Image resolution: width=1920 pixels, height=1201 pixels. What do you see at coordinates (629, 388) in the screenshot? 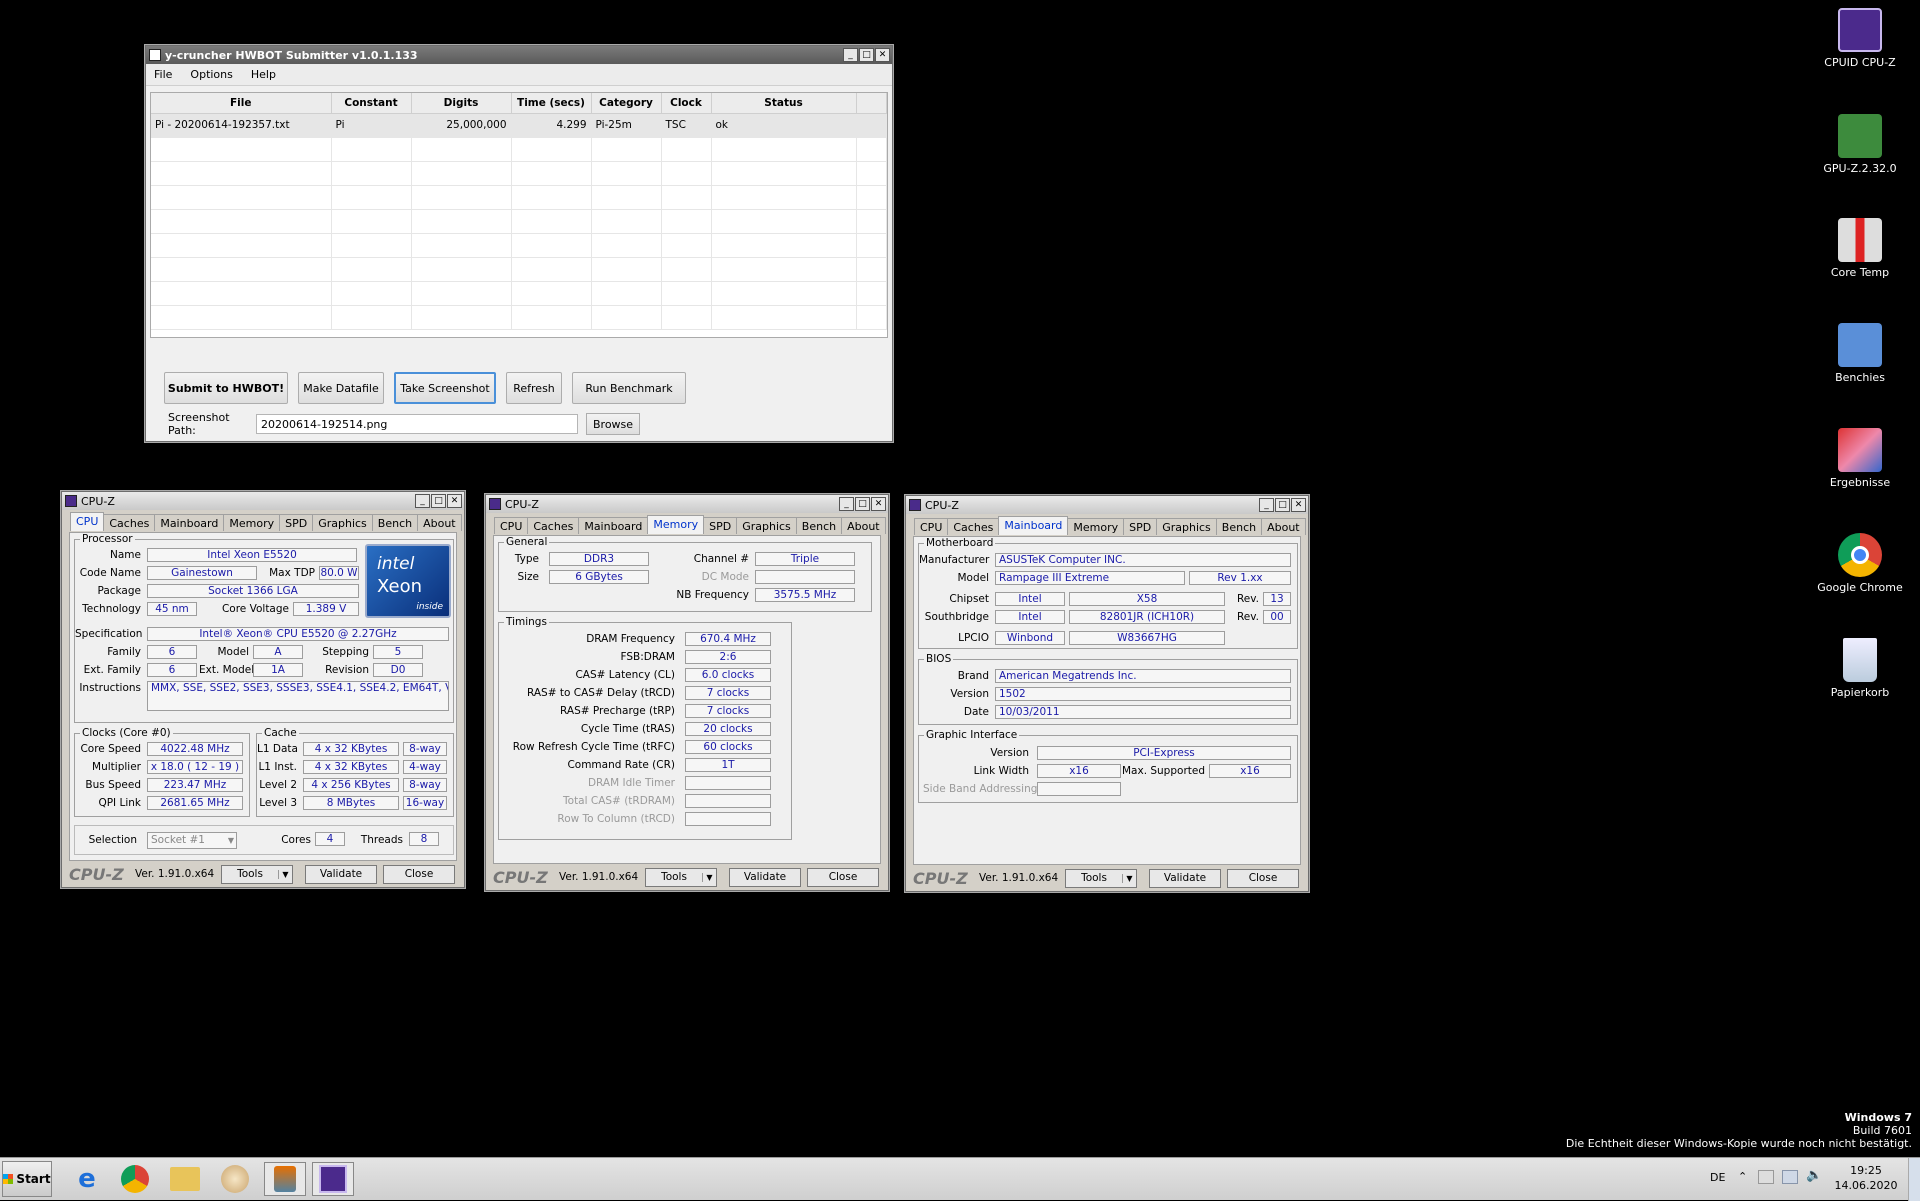
I see `run-benchmark-button: Run Benchmark` at bounding box center [629, 388].